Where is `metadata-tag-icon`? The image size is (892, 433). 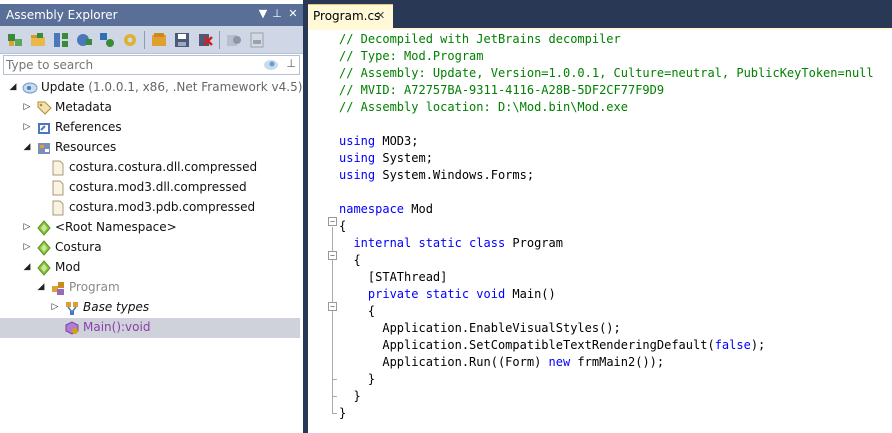
metadata-tag-icon is located at coordinates (44, 108).